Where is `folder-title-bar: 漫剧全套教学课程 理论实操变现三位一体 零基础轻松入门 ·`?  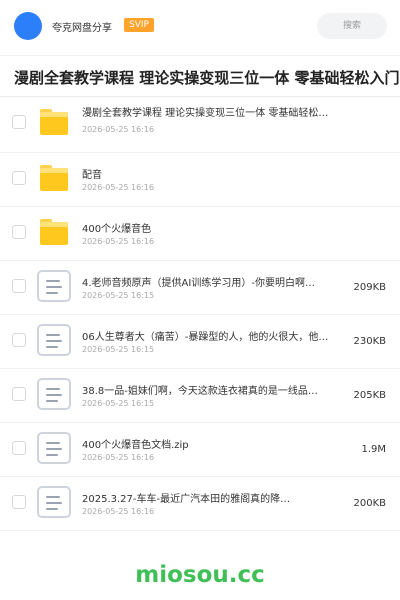 folder-title-bar: 漫剧全套教学课程 理论实操变现三位一体 零基础轻松入门 · is located at coordinates (200, 76).